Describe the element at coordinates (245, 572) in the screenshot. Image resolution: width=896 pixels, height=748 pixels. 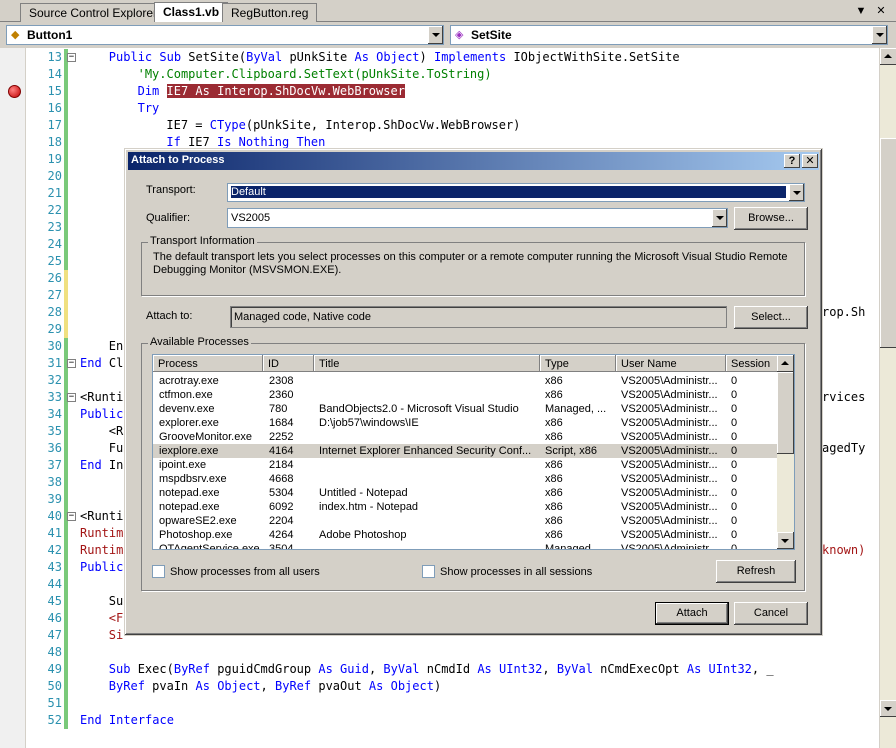
I see `show-all-users-label: Show processes from all users` at that location.